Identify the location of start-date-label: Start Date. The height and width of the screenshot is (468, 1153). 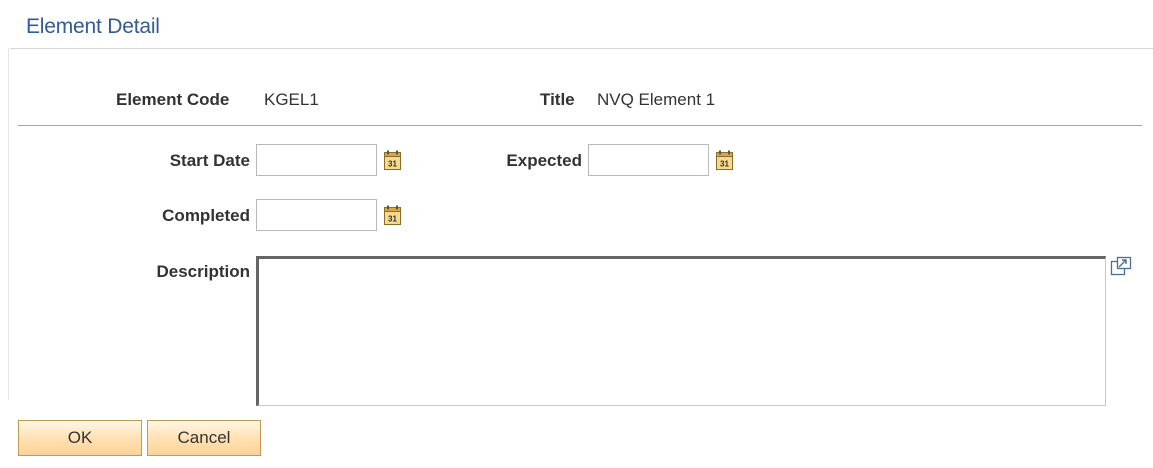
(209, 160).